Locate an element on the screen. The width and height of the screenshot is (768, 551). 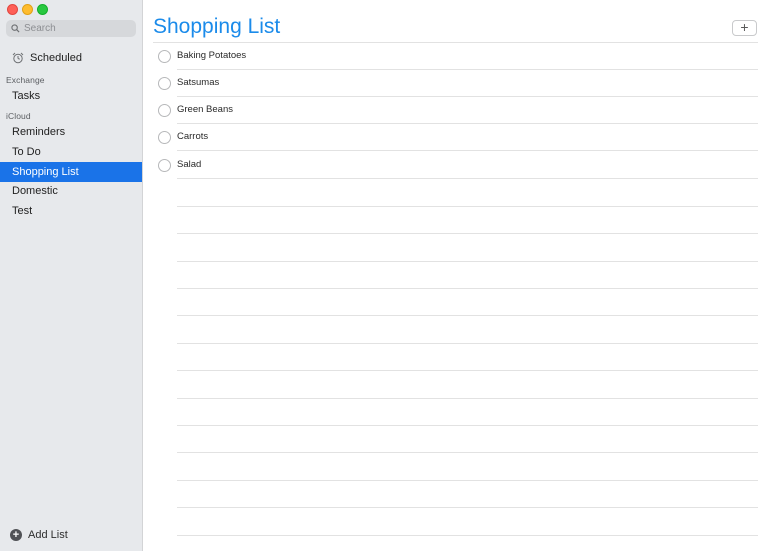
alarm-clock-icon is located at coordinates (18, 58).